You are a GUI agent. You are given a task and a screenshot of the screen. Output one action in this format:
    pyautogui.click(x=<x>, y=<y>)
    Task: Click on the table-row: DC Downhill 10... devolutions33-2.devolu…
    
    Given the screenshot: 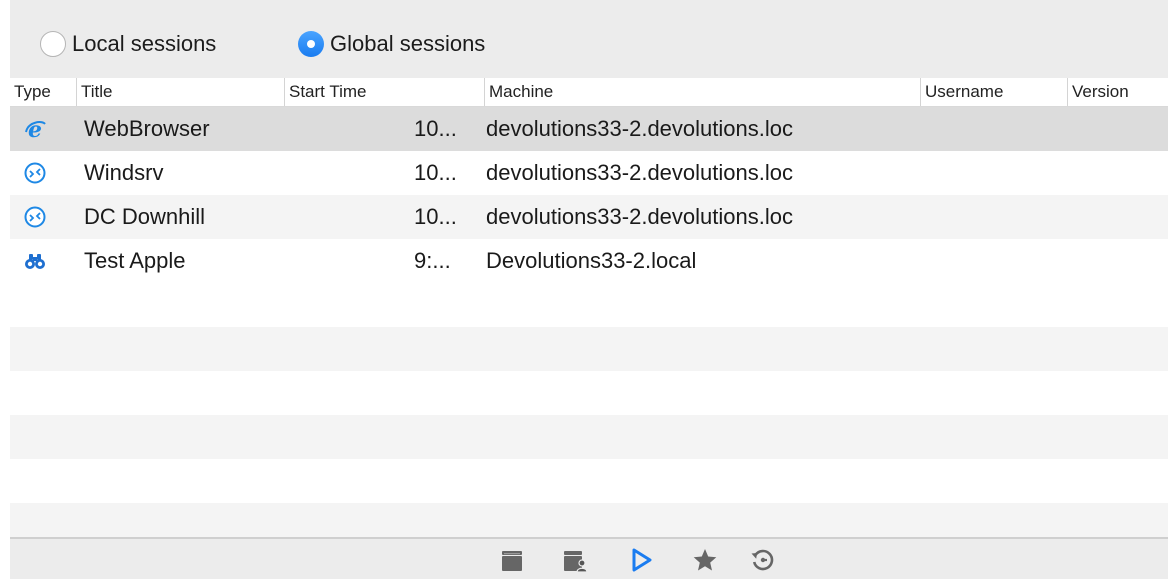 What is the action you would take?
    pyautogui.click(x=589, y=217)
    